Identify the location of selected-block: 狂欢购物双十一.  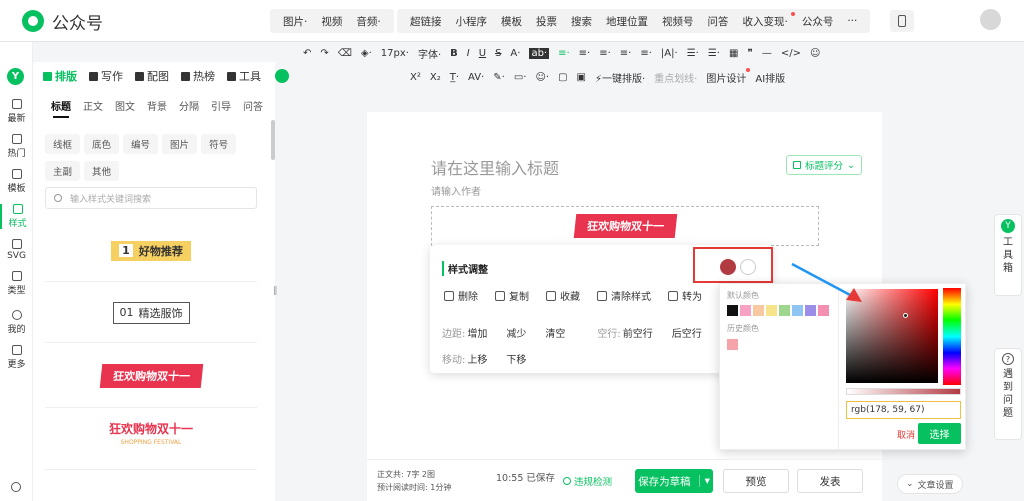
(625, 226).